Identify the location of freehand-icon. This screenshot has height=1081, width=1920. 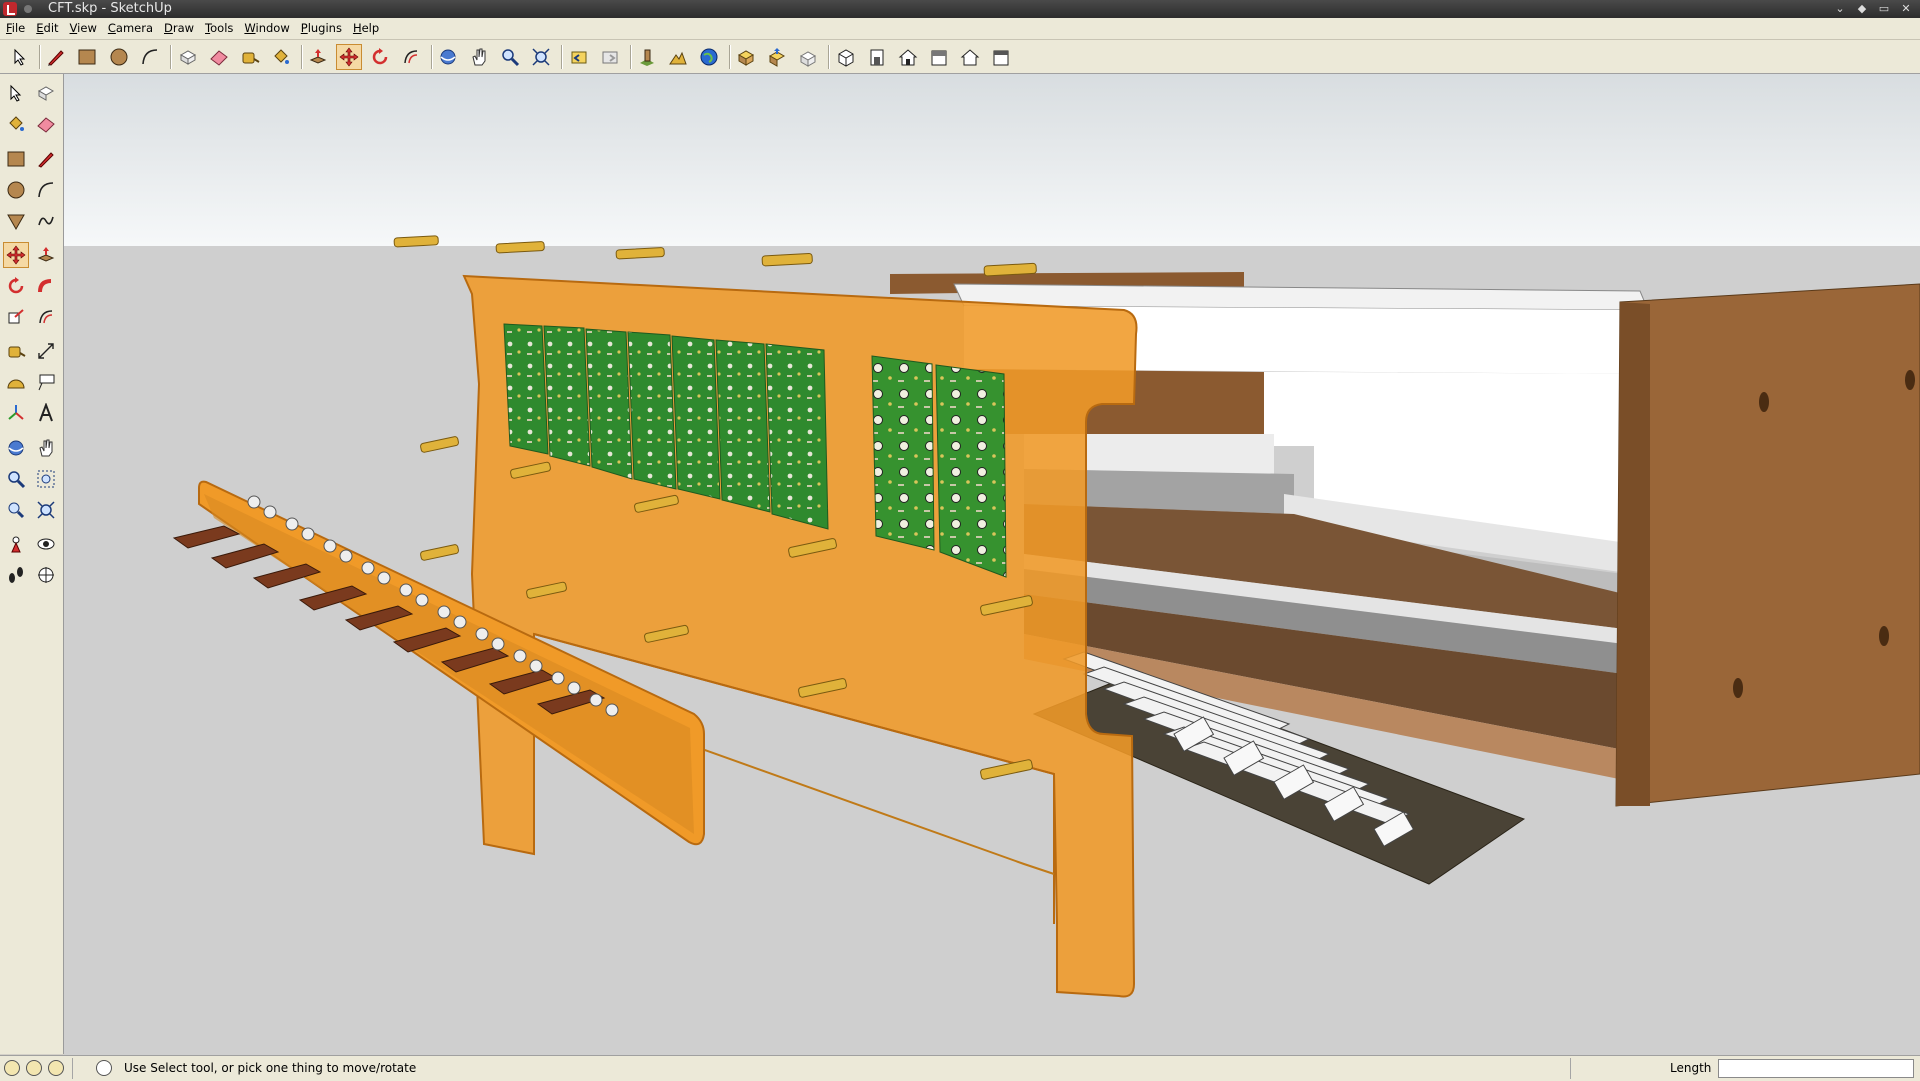
(46, 221).